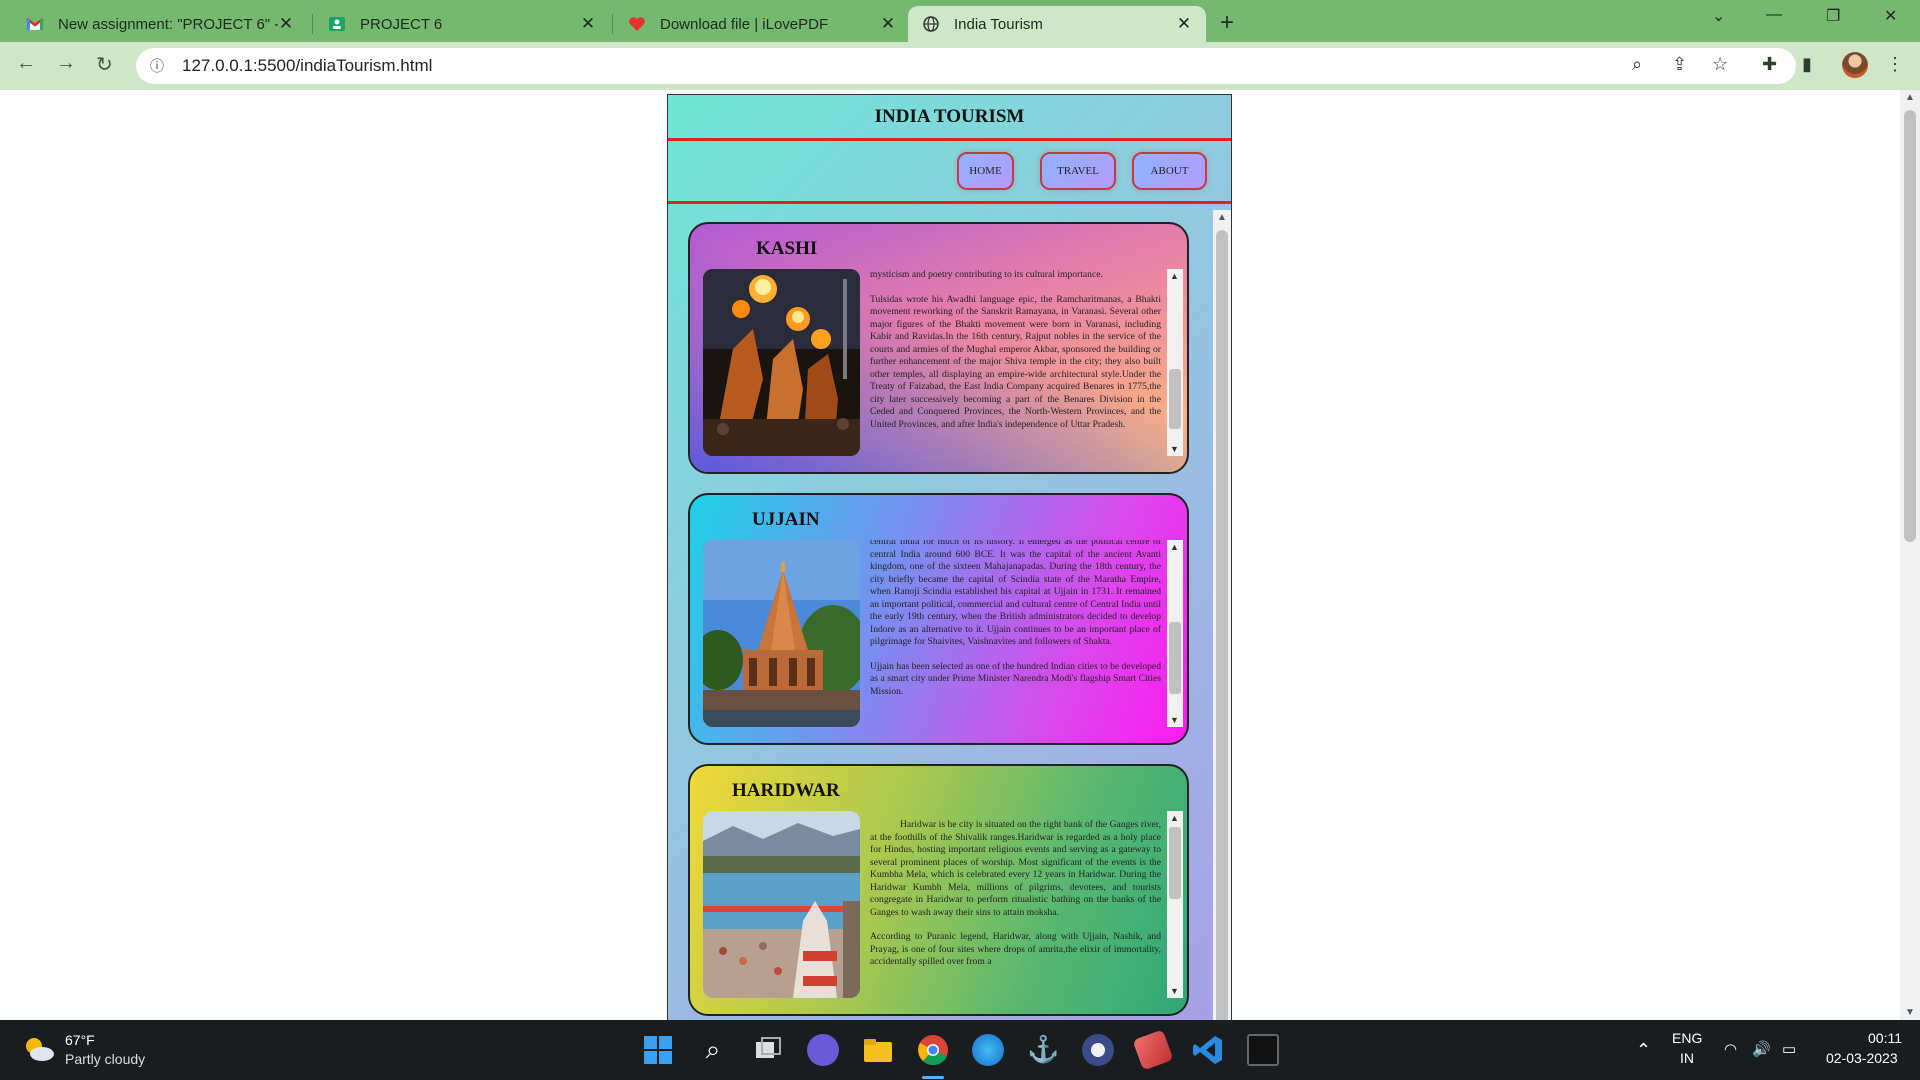 This screenshot has width=1920, height=1080. I want to click on task-view-icon, so click(768, 1050).